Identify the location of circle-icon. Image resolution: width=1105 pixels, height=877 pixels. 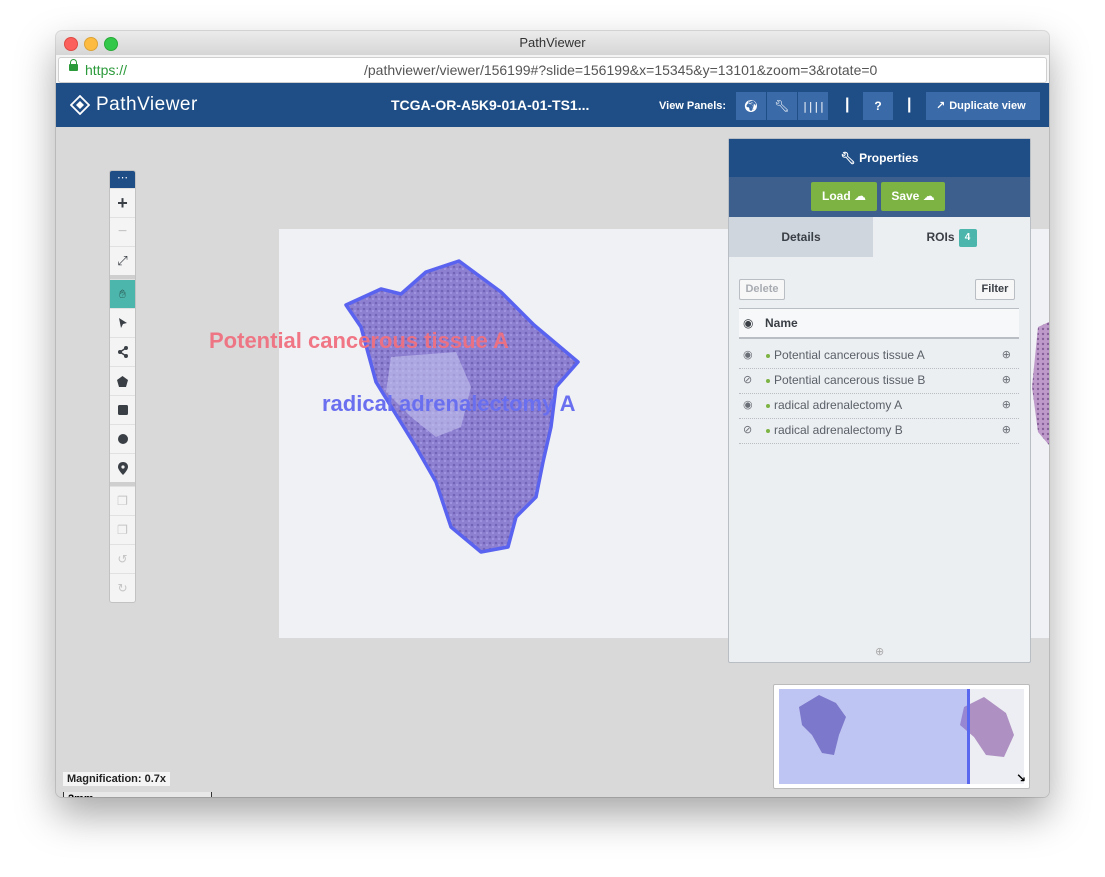
(122, 439).